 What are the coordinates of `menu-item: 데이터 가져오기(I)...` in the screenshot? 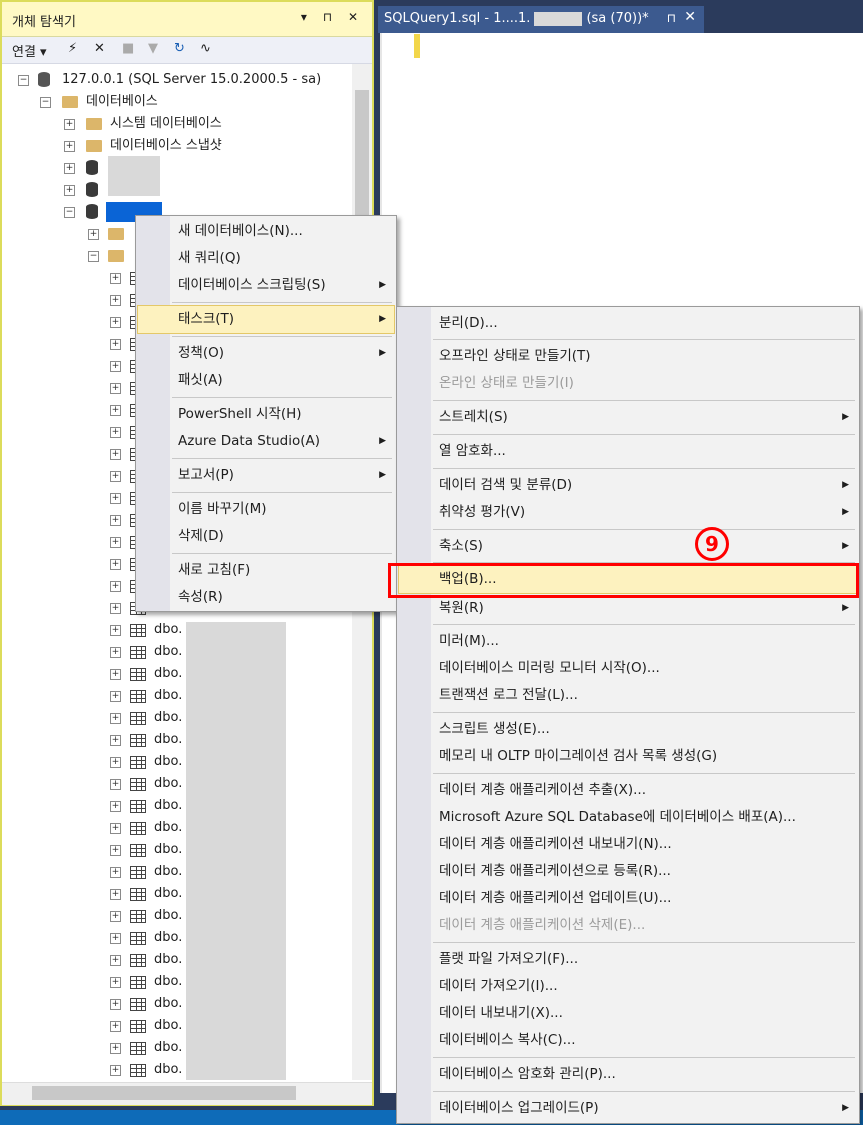 It's located at (628, 986).